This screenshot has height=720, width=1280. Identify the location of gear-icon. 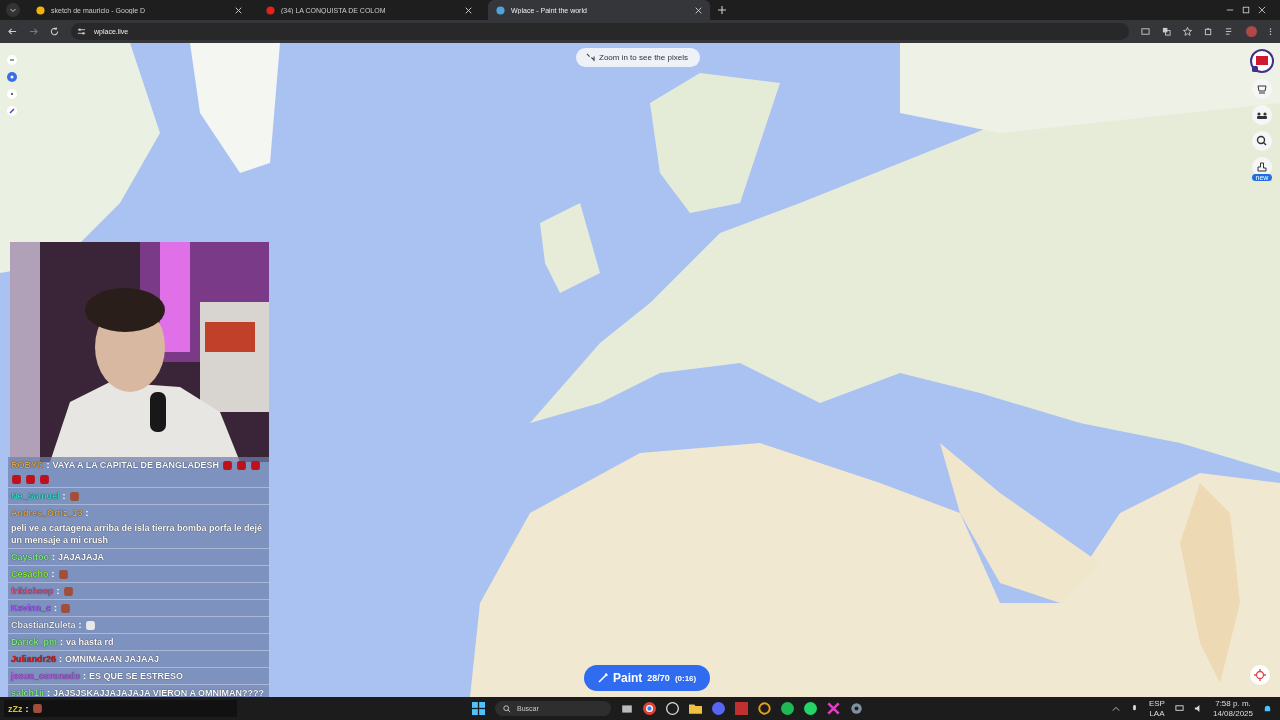
(856, 708).